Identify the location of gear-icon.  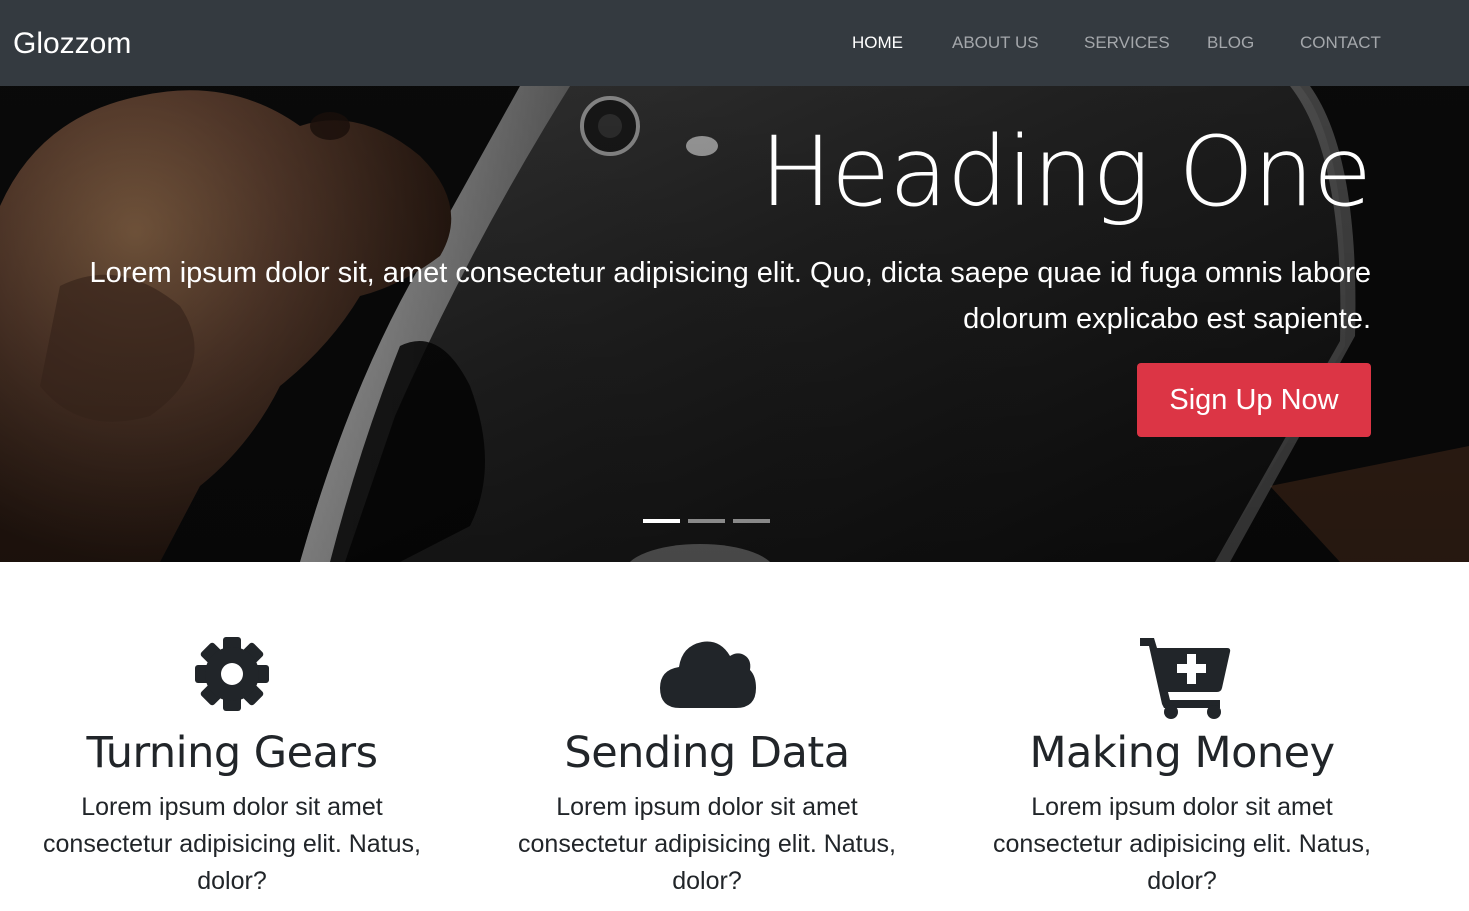
(232, 674).